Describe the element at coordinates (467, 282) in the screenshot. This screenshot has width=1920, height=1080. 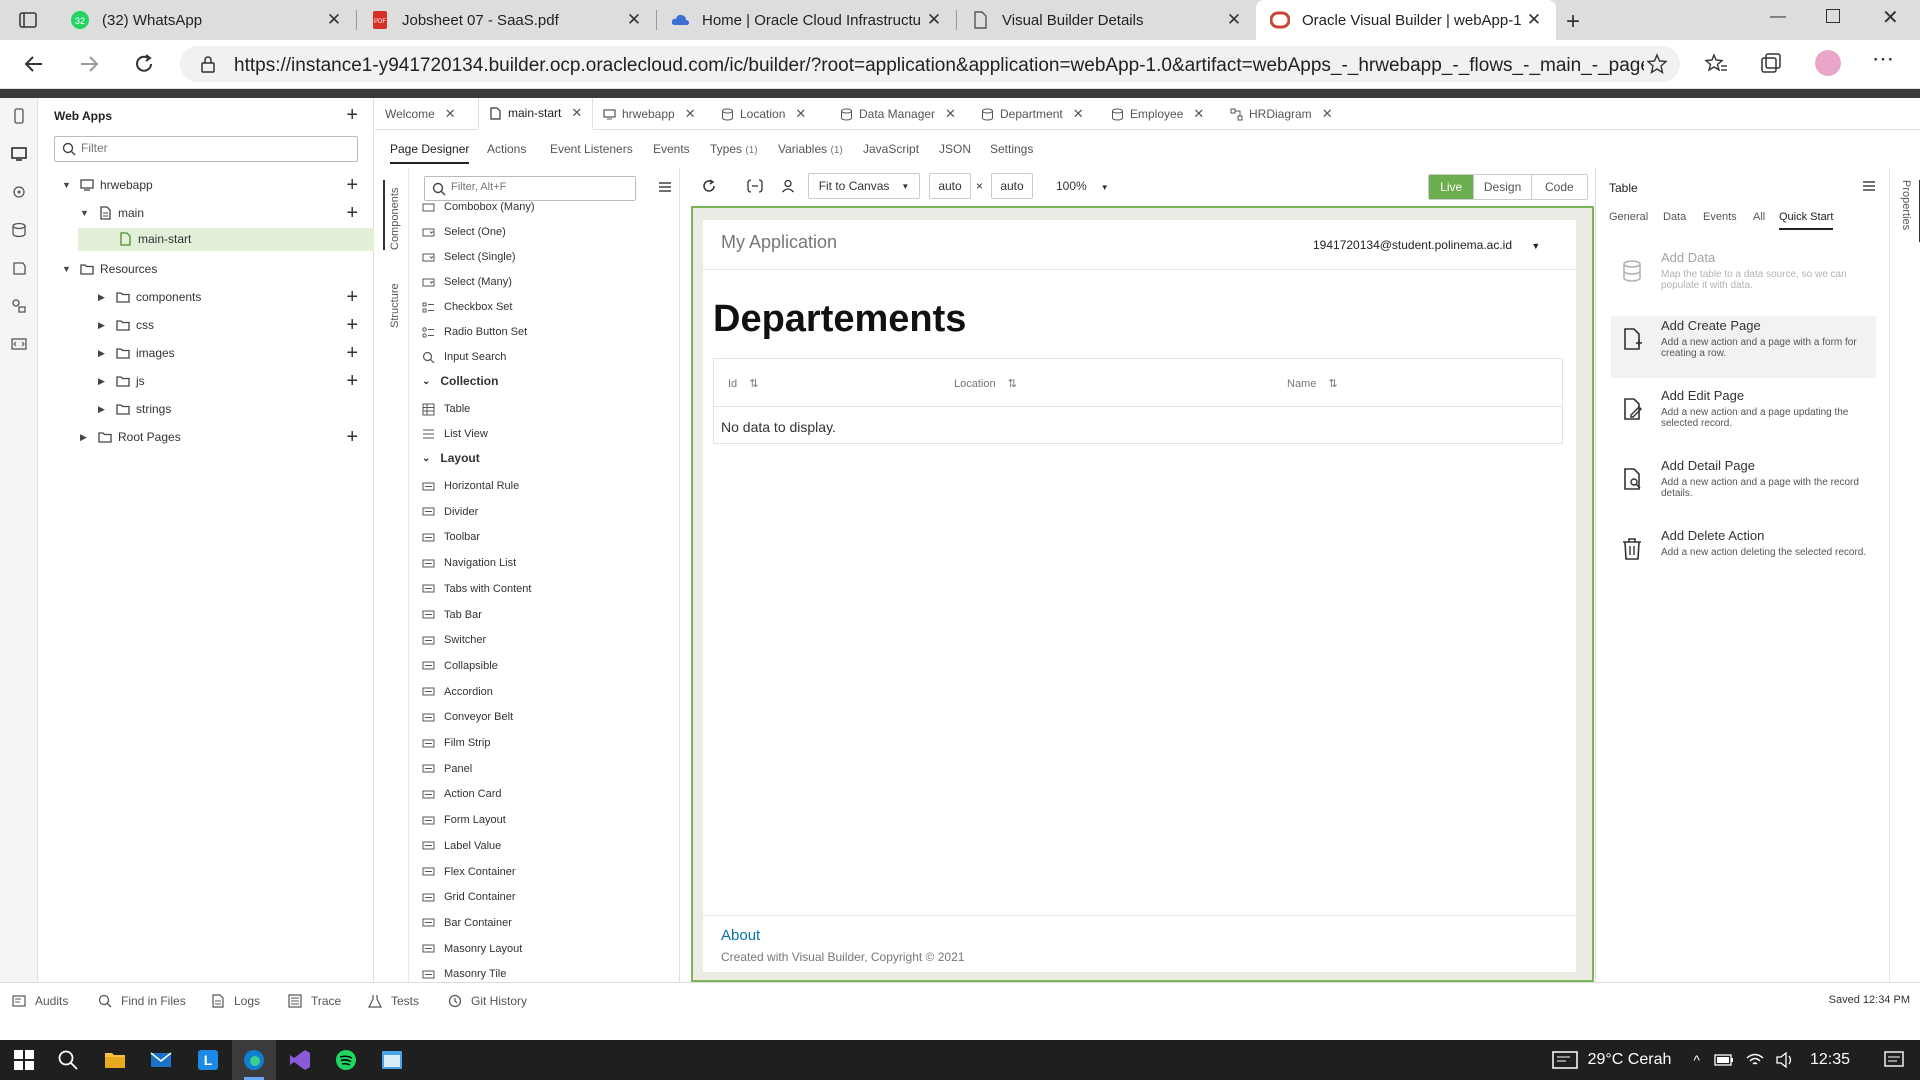
I see `palette-item-select-many: Select (Many)` at that location.